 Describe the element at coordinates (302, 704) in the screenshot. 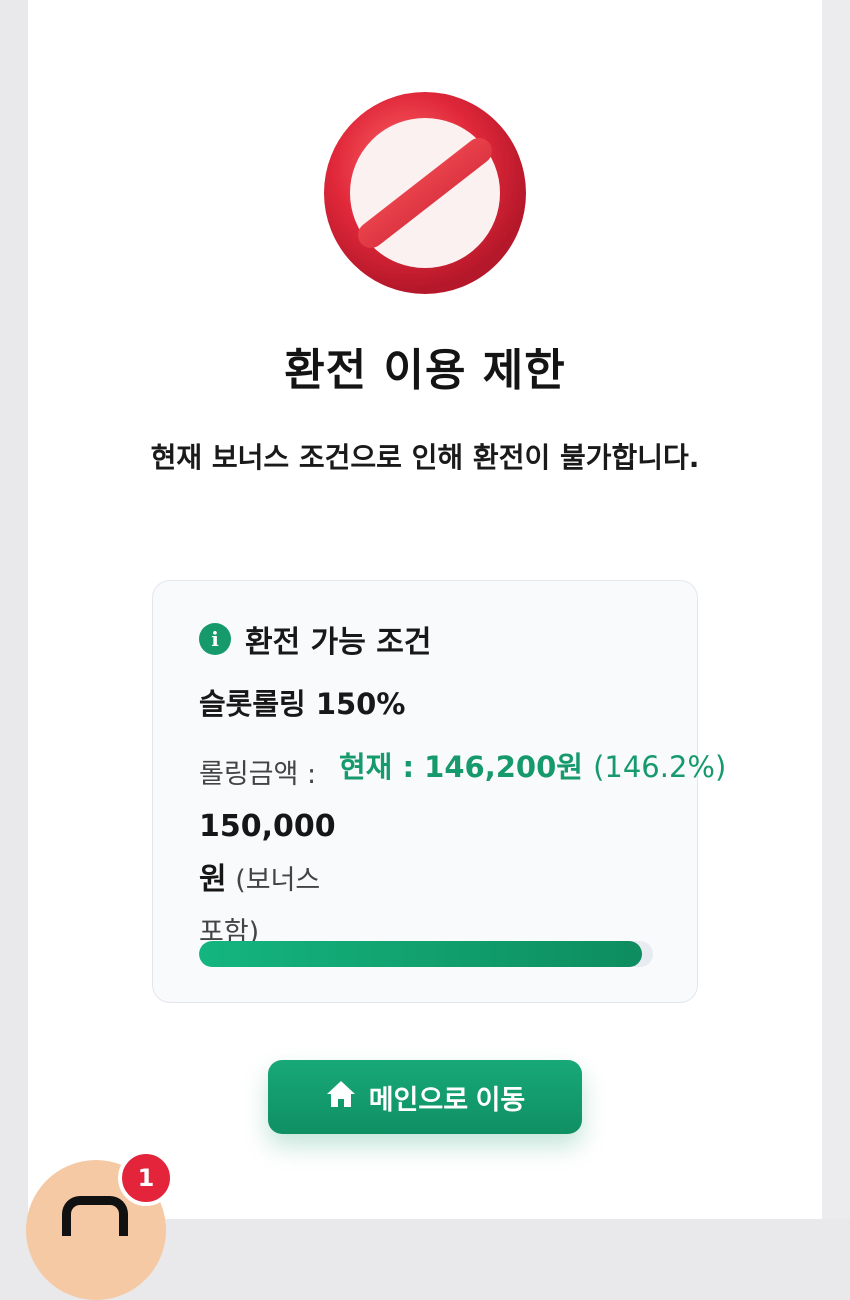

I see `condition-requirement: 슬롯롤링 150%` at that location.